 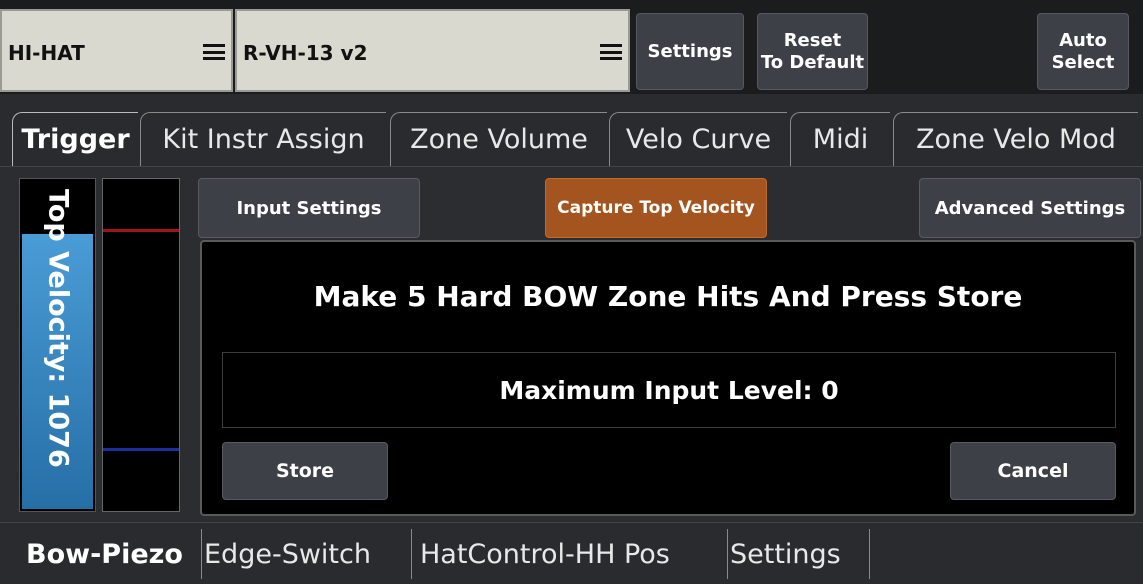 I want to click on auto-select-button: Auto Select, so click(x=1083, y=51).